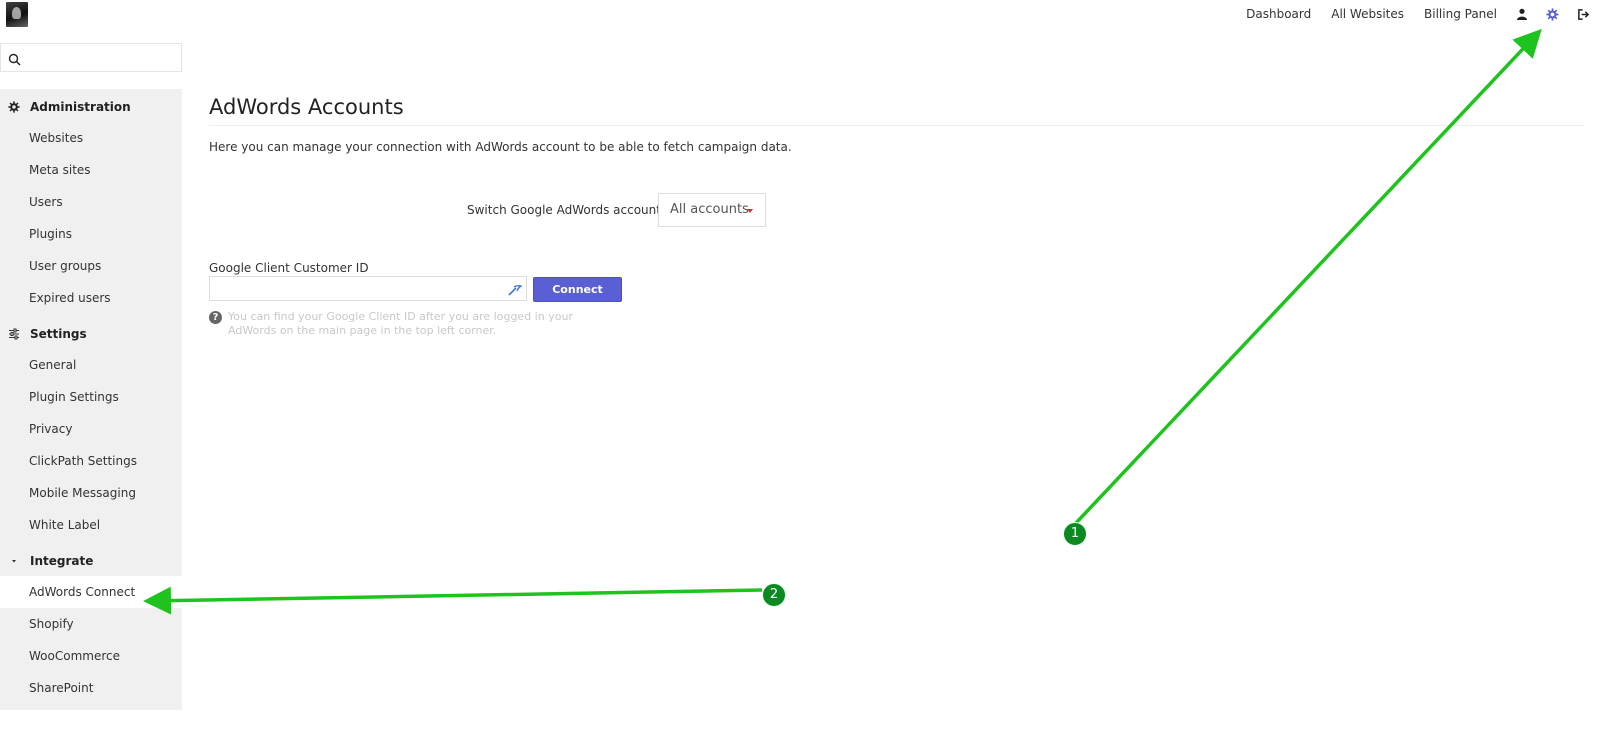 This screenshot has height=731, width=1600. I want to click on sidebar-item-mobile-messaging: Mobile Messaging, so click(91, 493).